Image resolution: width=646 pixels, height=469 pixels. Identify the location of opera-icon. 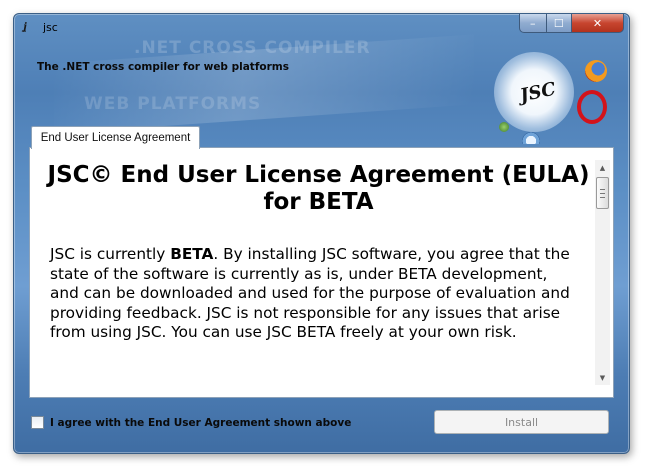
(592, 107).